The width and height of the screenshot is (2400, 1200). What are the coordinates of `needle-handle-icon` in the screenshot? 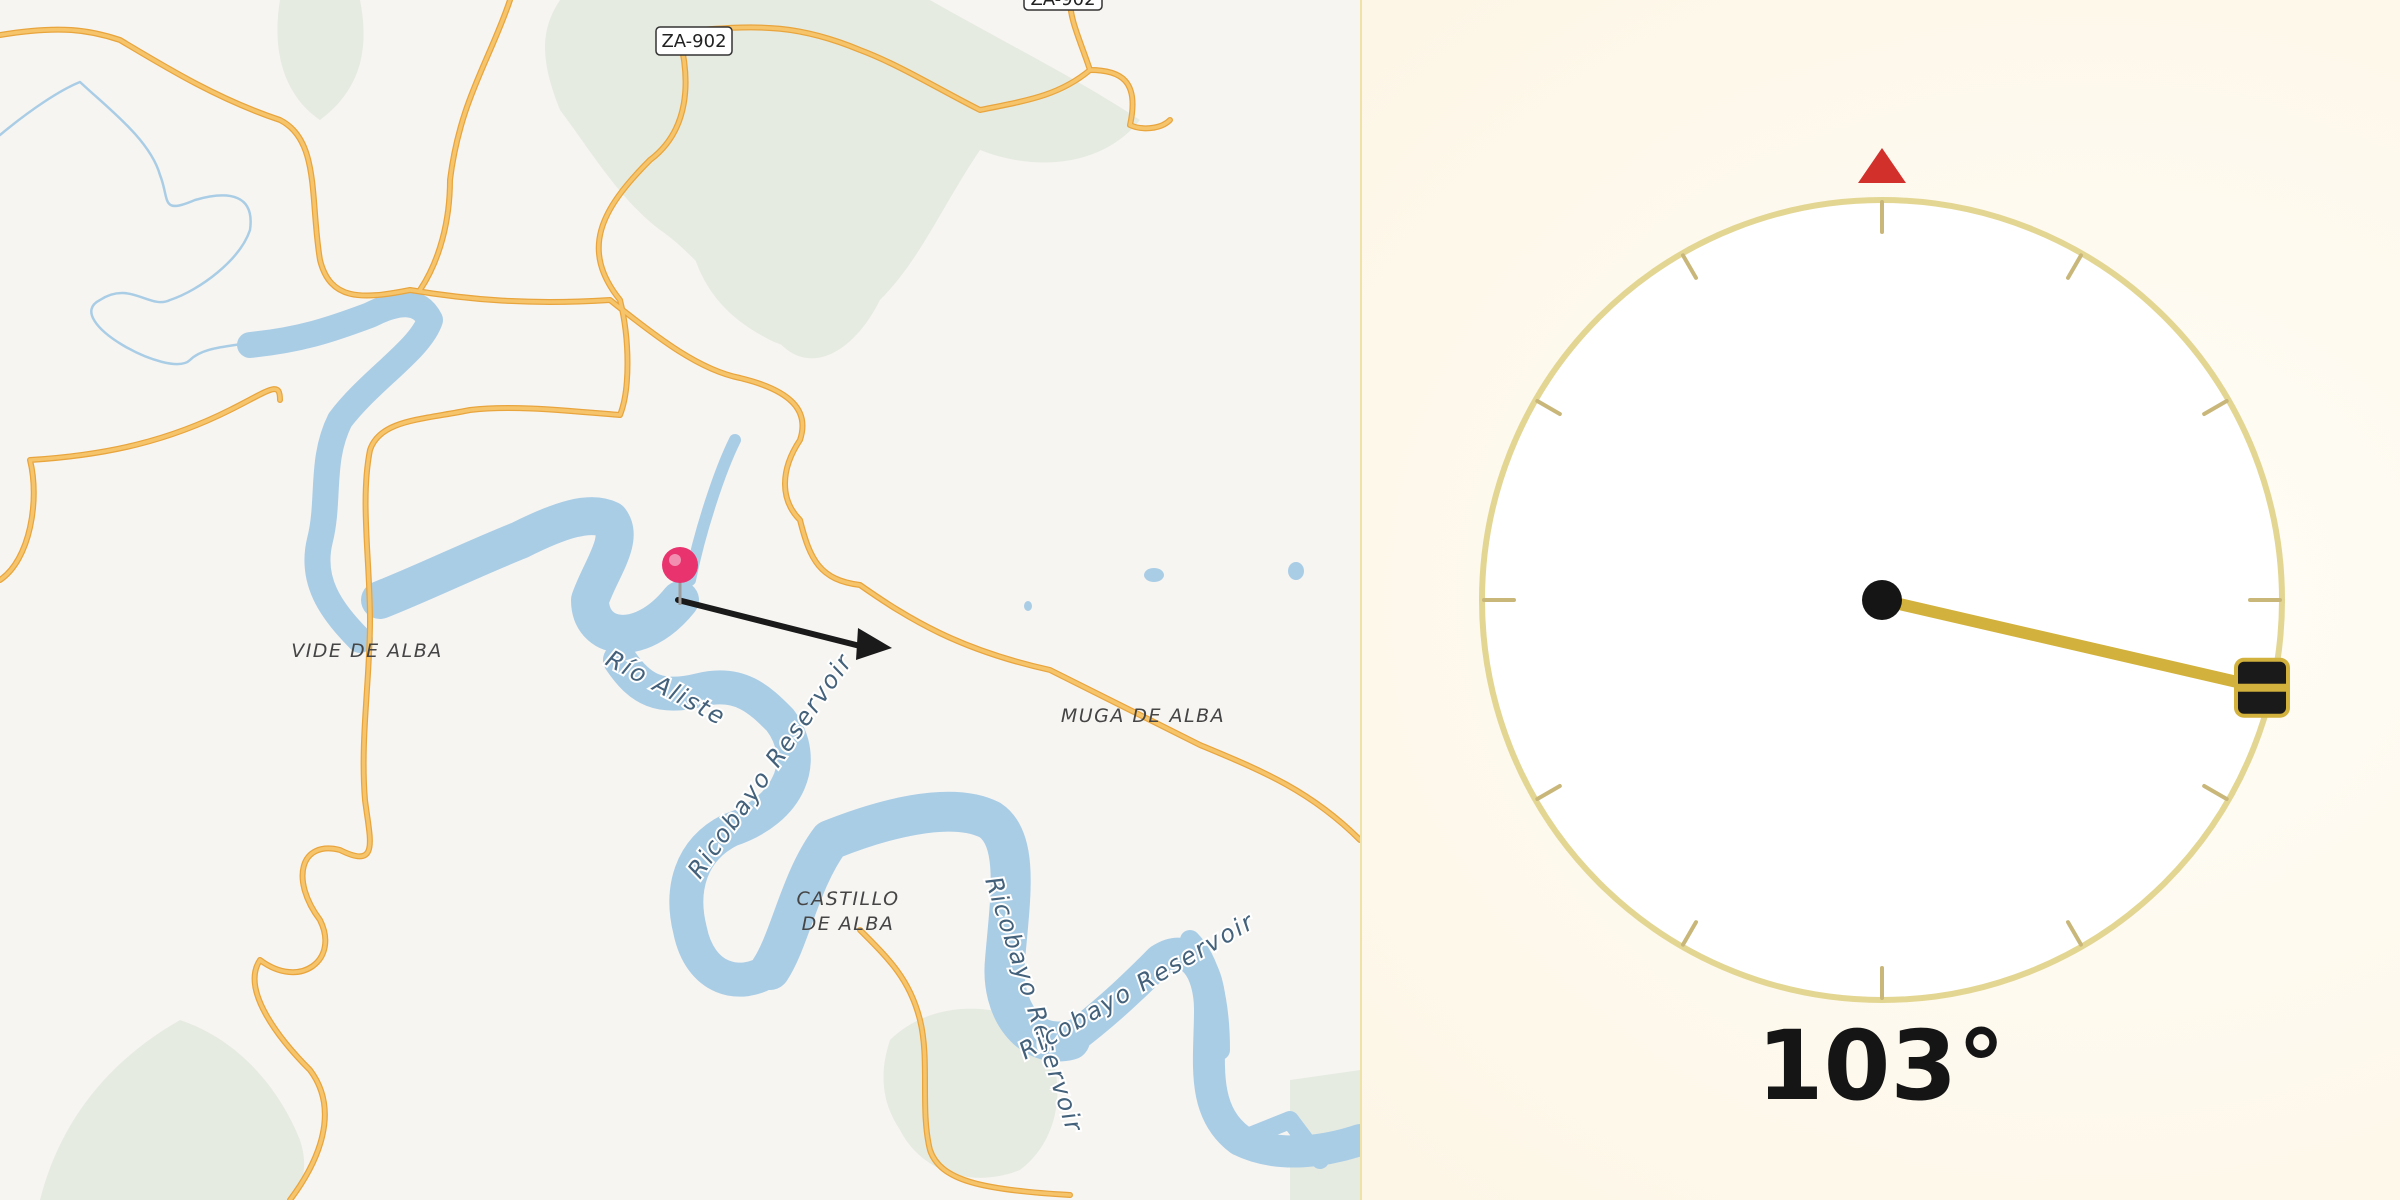 It's located at (2262, 687).